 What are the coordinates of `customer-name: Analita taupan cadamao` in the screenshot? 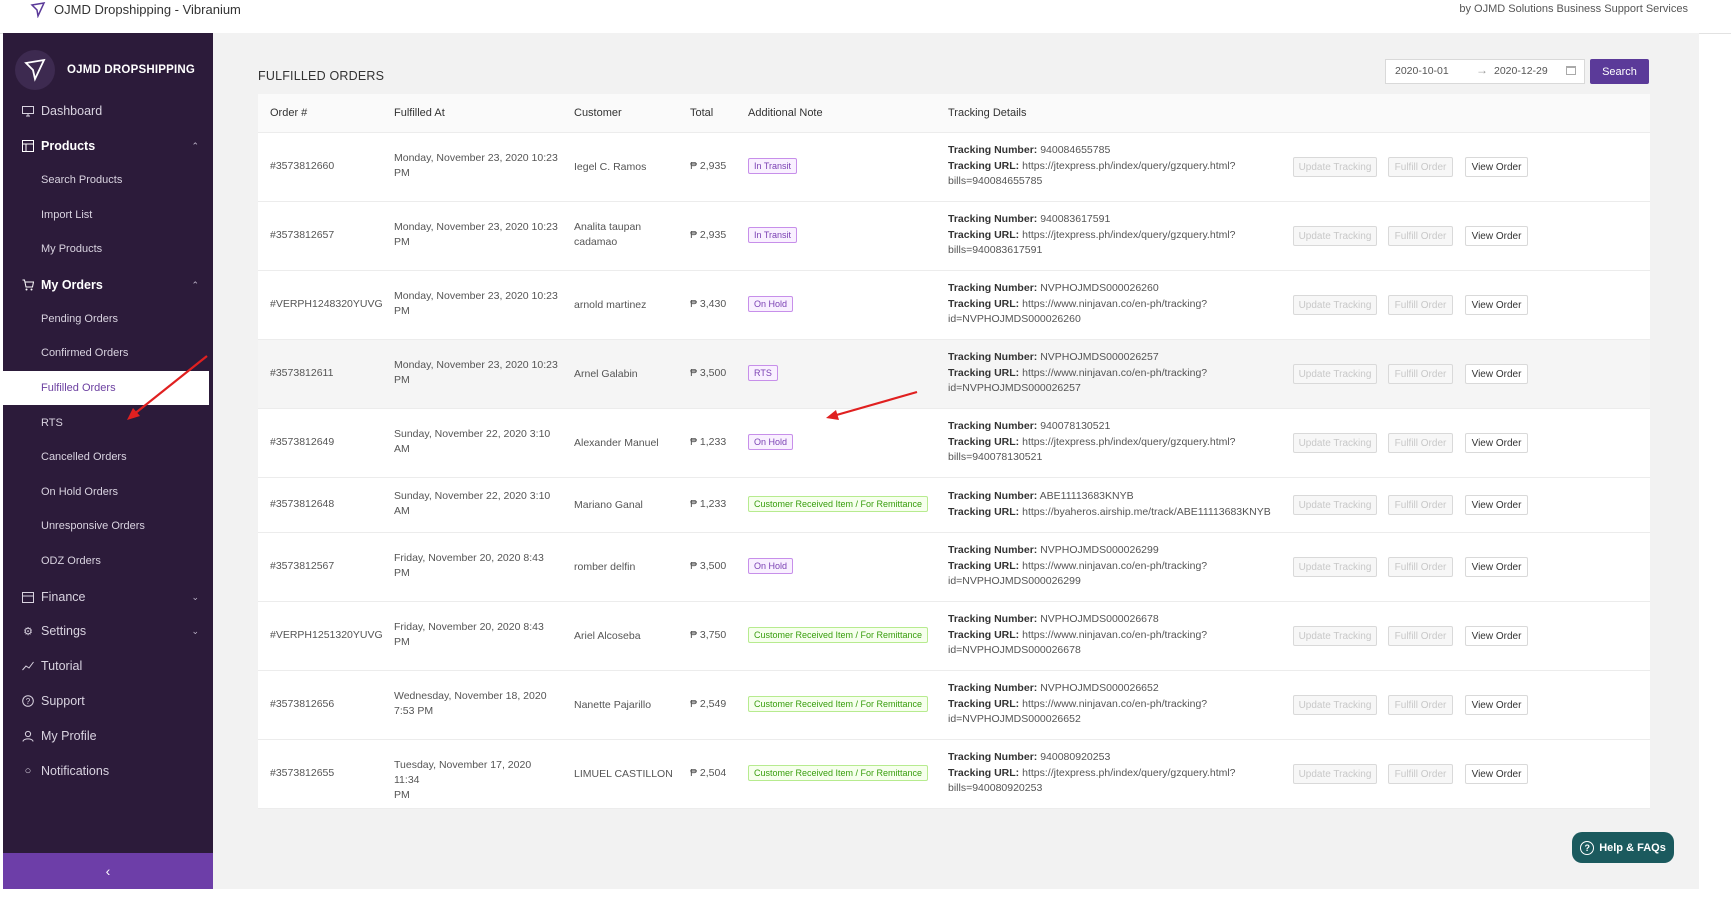 It's located at (608, 234).